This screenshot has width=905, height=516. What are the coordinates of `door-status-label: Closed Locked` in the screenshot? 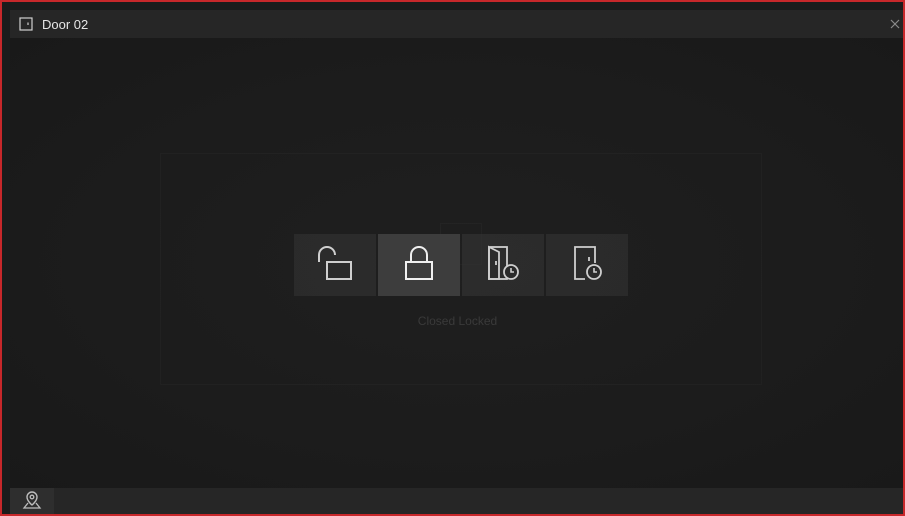 It's located at (457, 321).